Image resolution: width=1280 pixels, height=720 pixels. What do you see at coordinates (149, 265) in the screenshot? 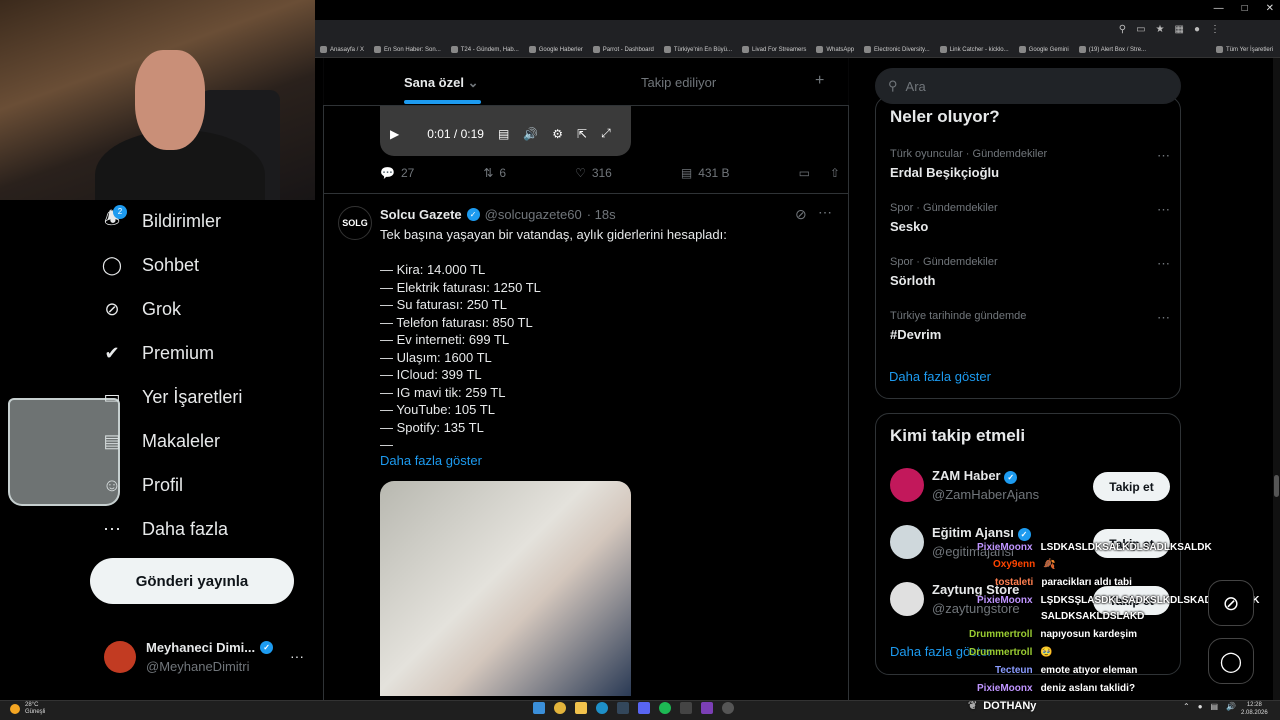
I see `nav-chat: ◯ Sohbet` at bounding box center [149, 265].